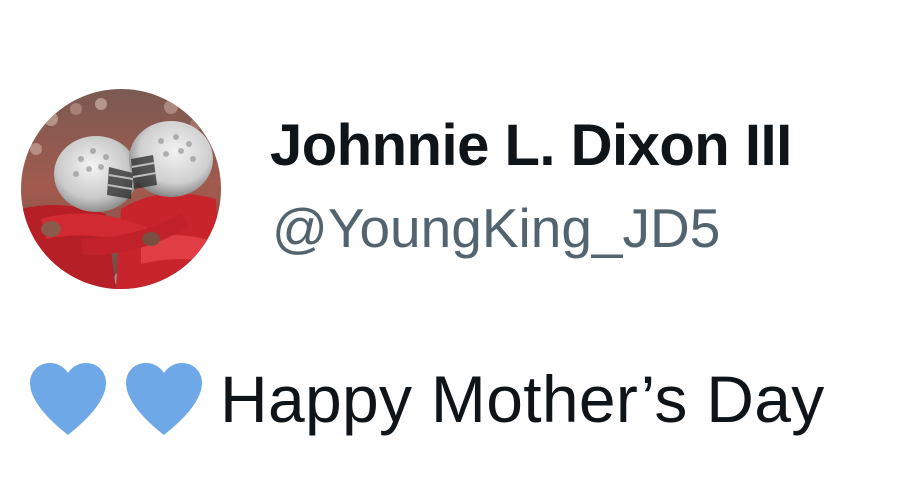  What do you see at coordinates (531, 146) in the screenshot?
I see `author-display-name: Johnnie L. Dixon III` at bounding box center [531, 146].